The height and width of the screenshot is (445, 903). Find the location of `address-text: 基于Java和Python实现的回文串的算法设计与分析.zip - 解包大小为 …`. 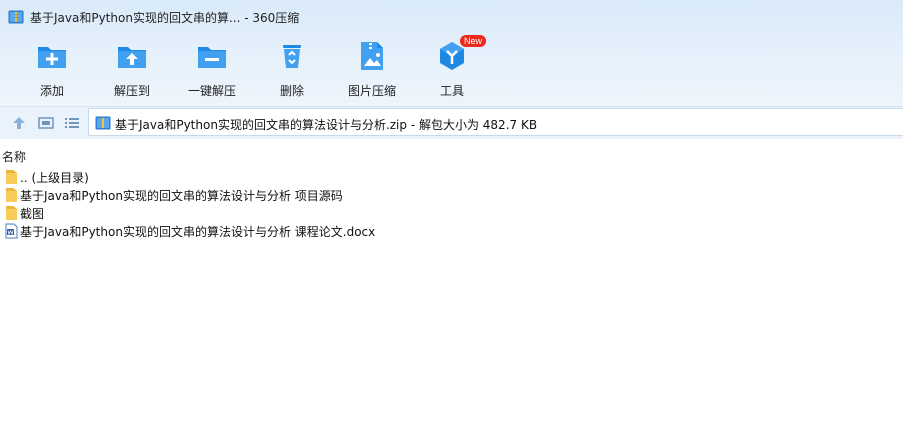

address-text: 基于Java和Python实现的回文串的算法设计与分析.zip - 解包大小为 … is located at coordinates (326, 125).